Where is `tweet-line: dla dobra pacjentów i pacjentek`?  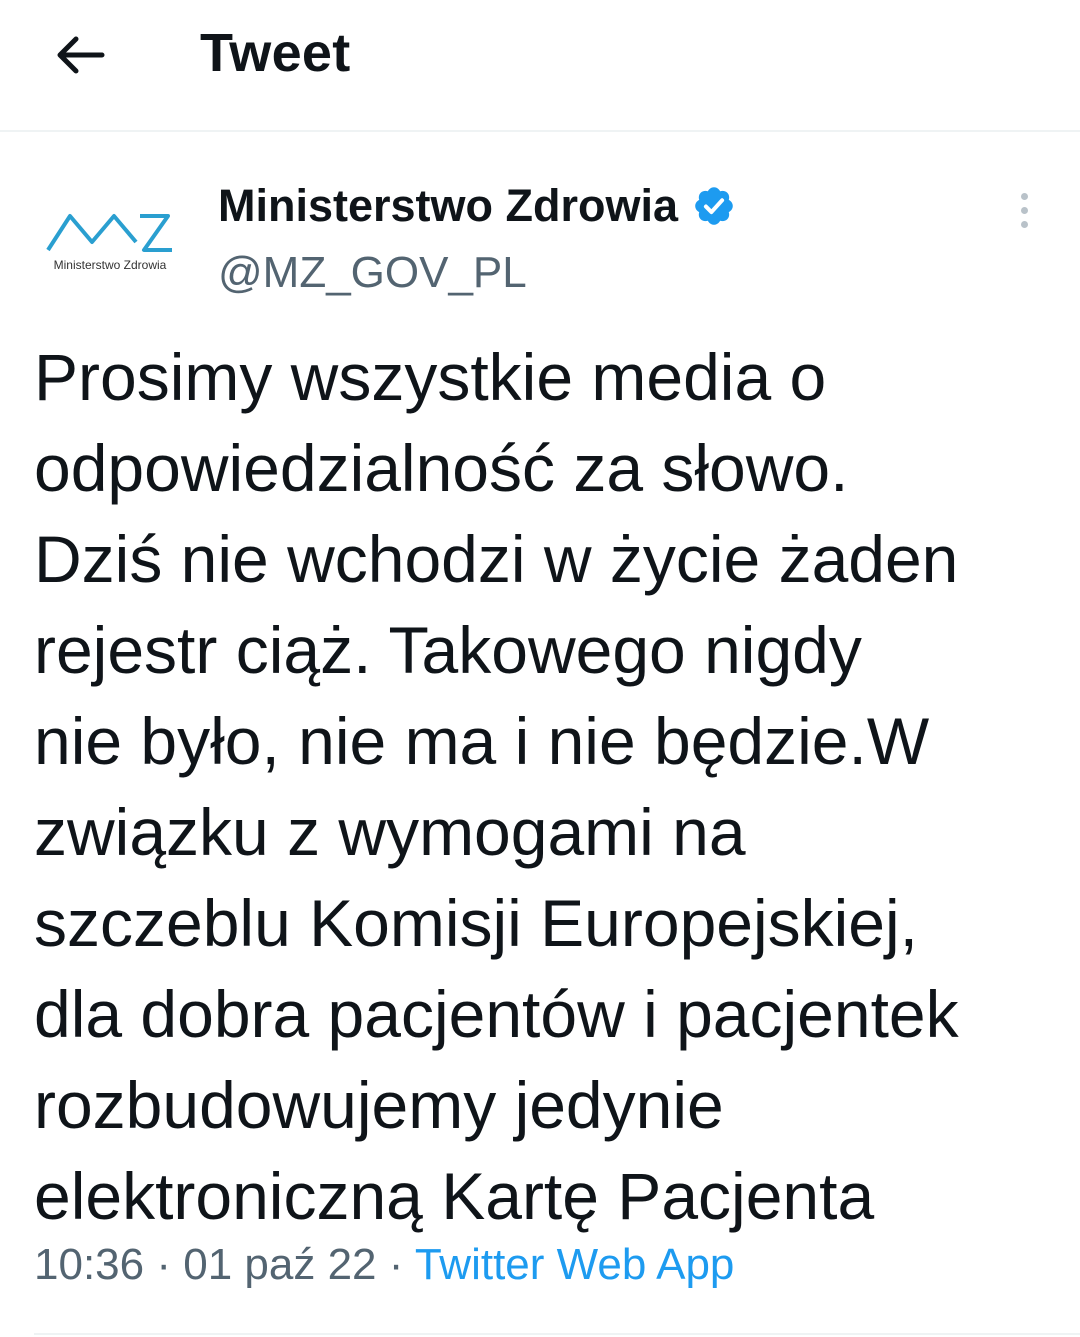
tweet-line: dla dobra pacjentów i pacjentek is located at coordinates (496, 1014).